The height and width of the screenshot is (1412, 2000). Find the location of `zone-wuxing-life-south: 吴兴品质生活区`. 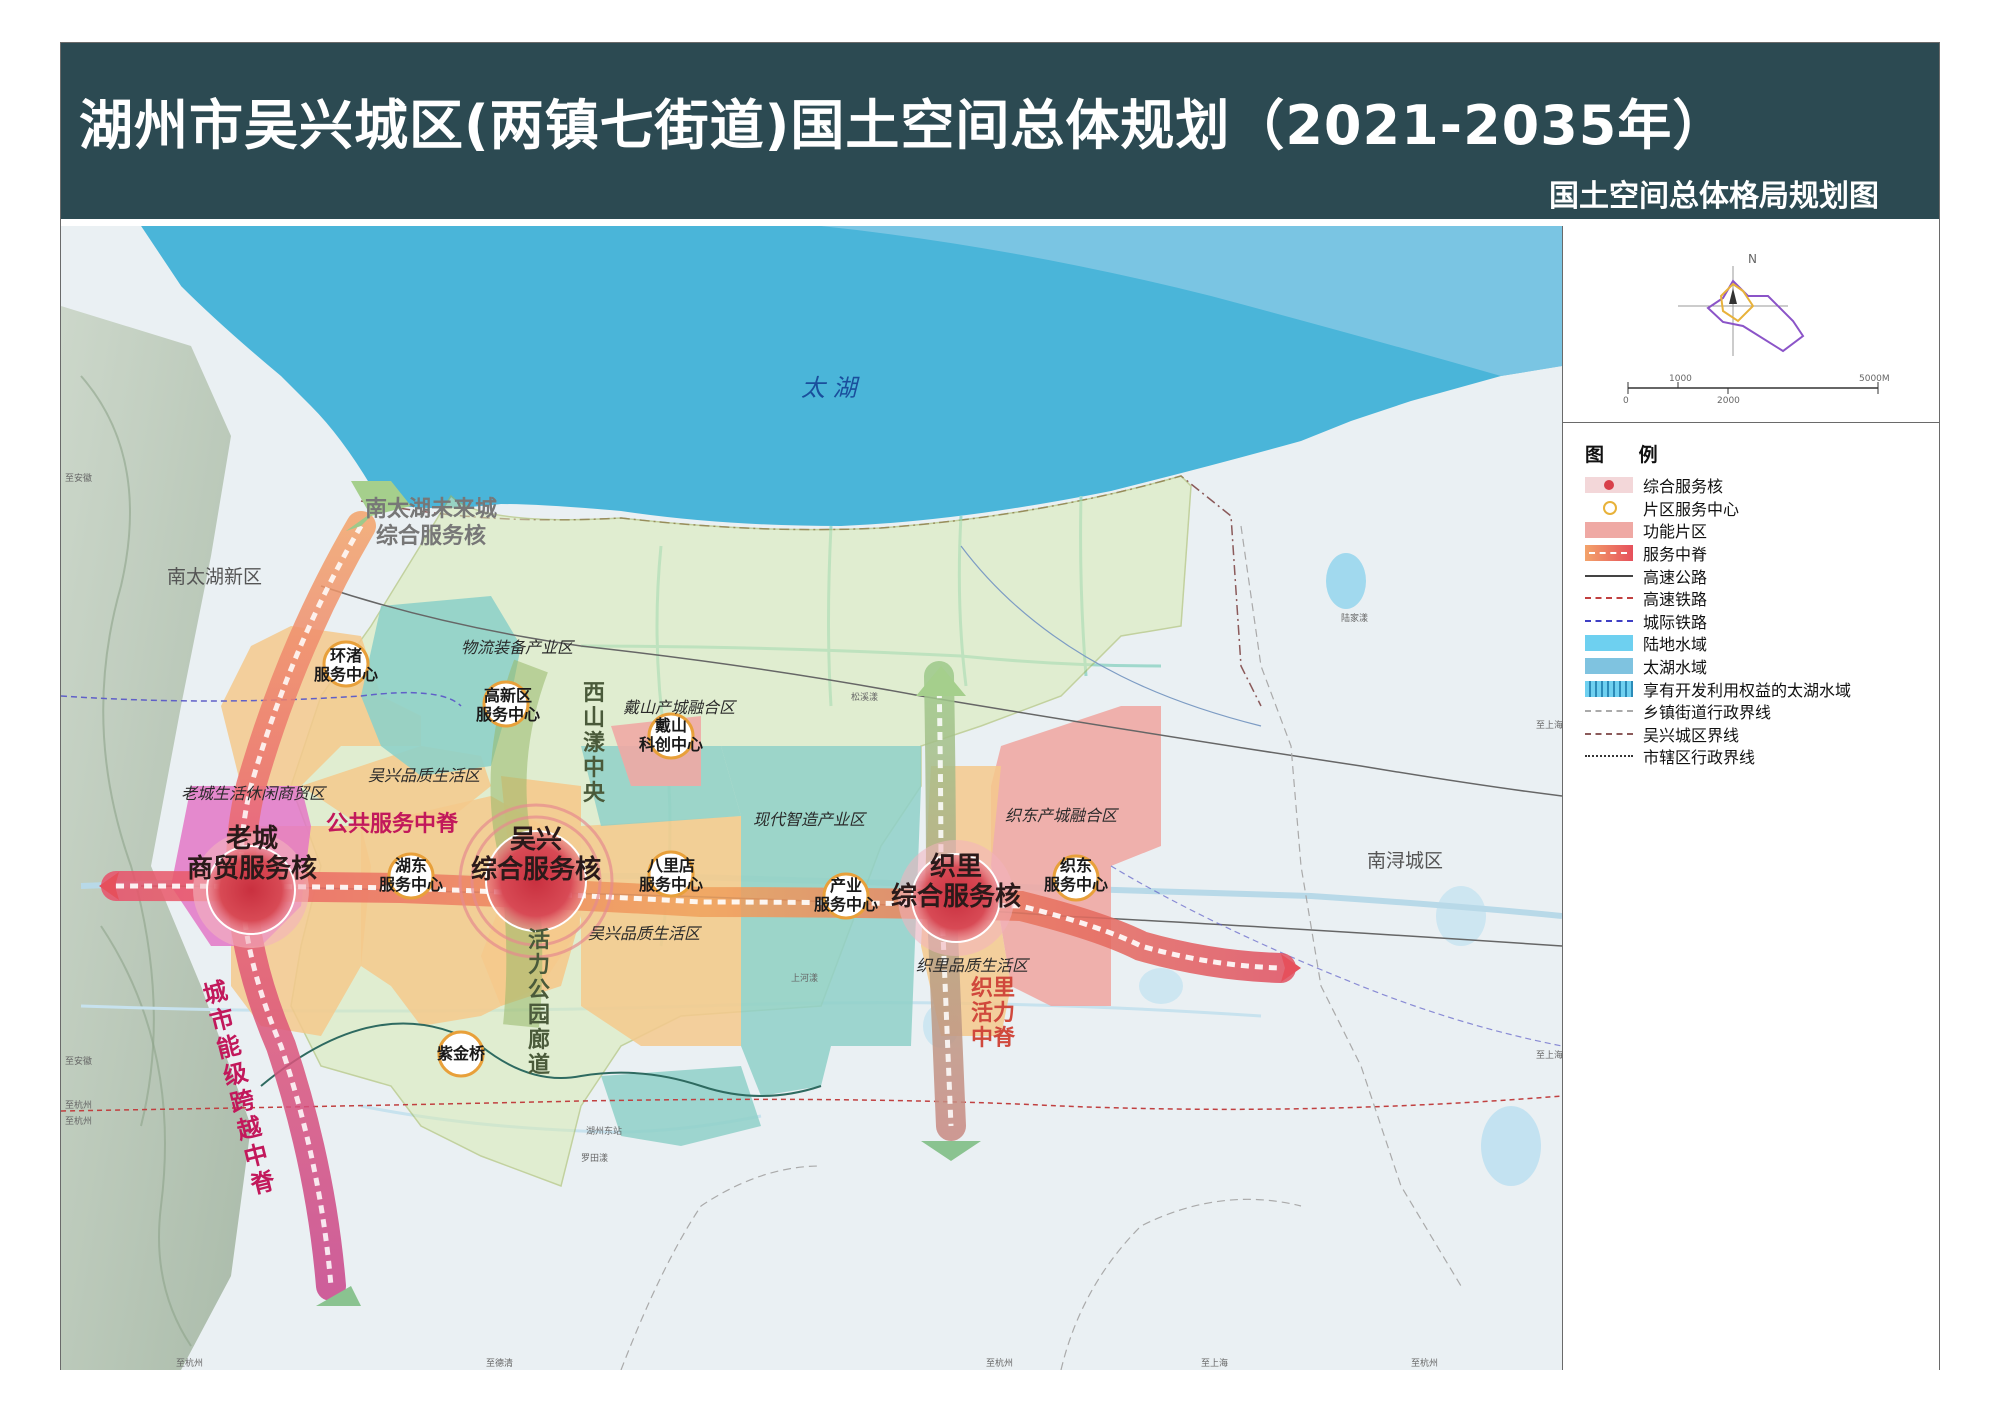

zone-wuxing-life-south: 吴兴品质生活区 is located at coordinates (644, 933).